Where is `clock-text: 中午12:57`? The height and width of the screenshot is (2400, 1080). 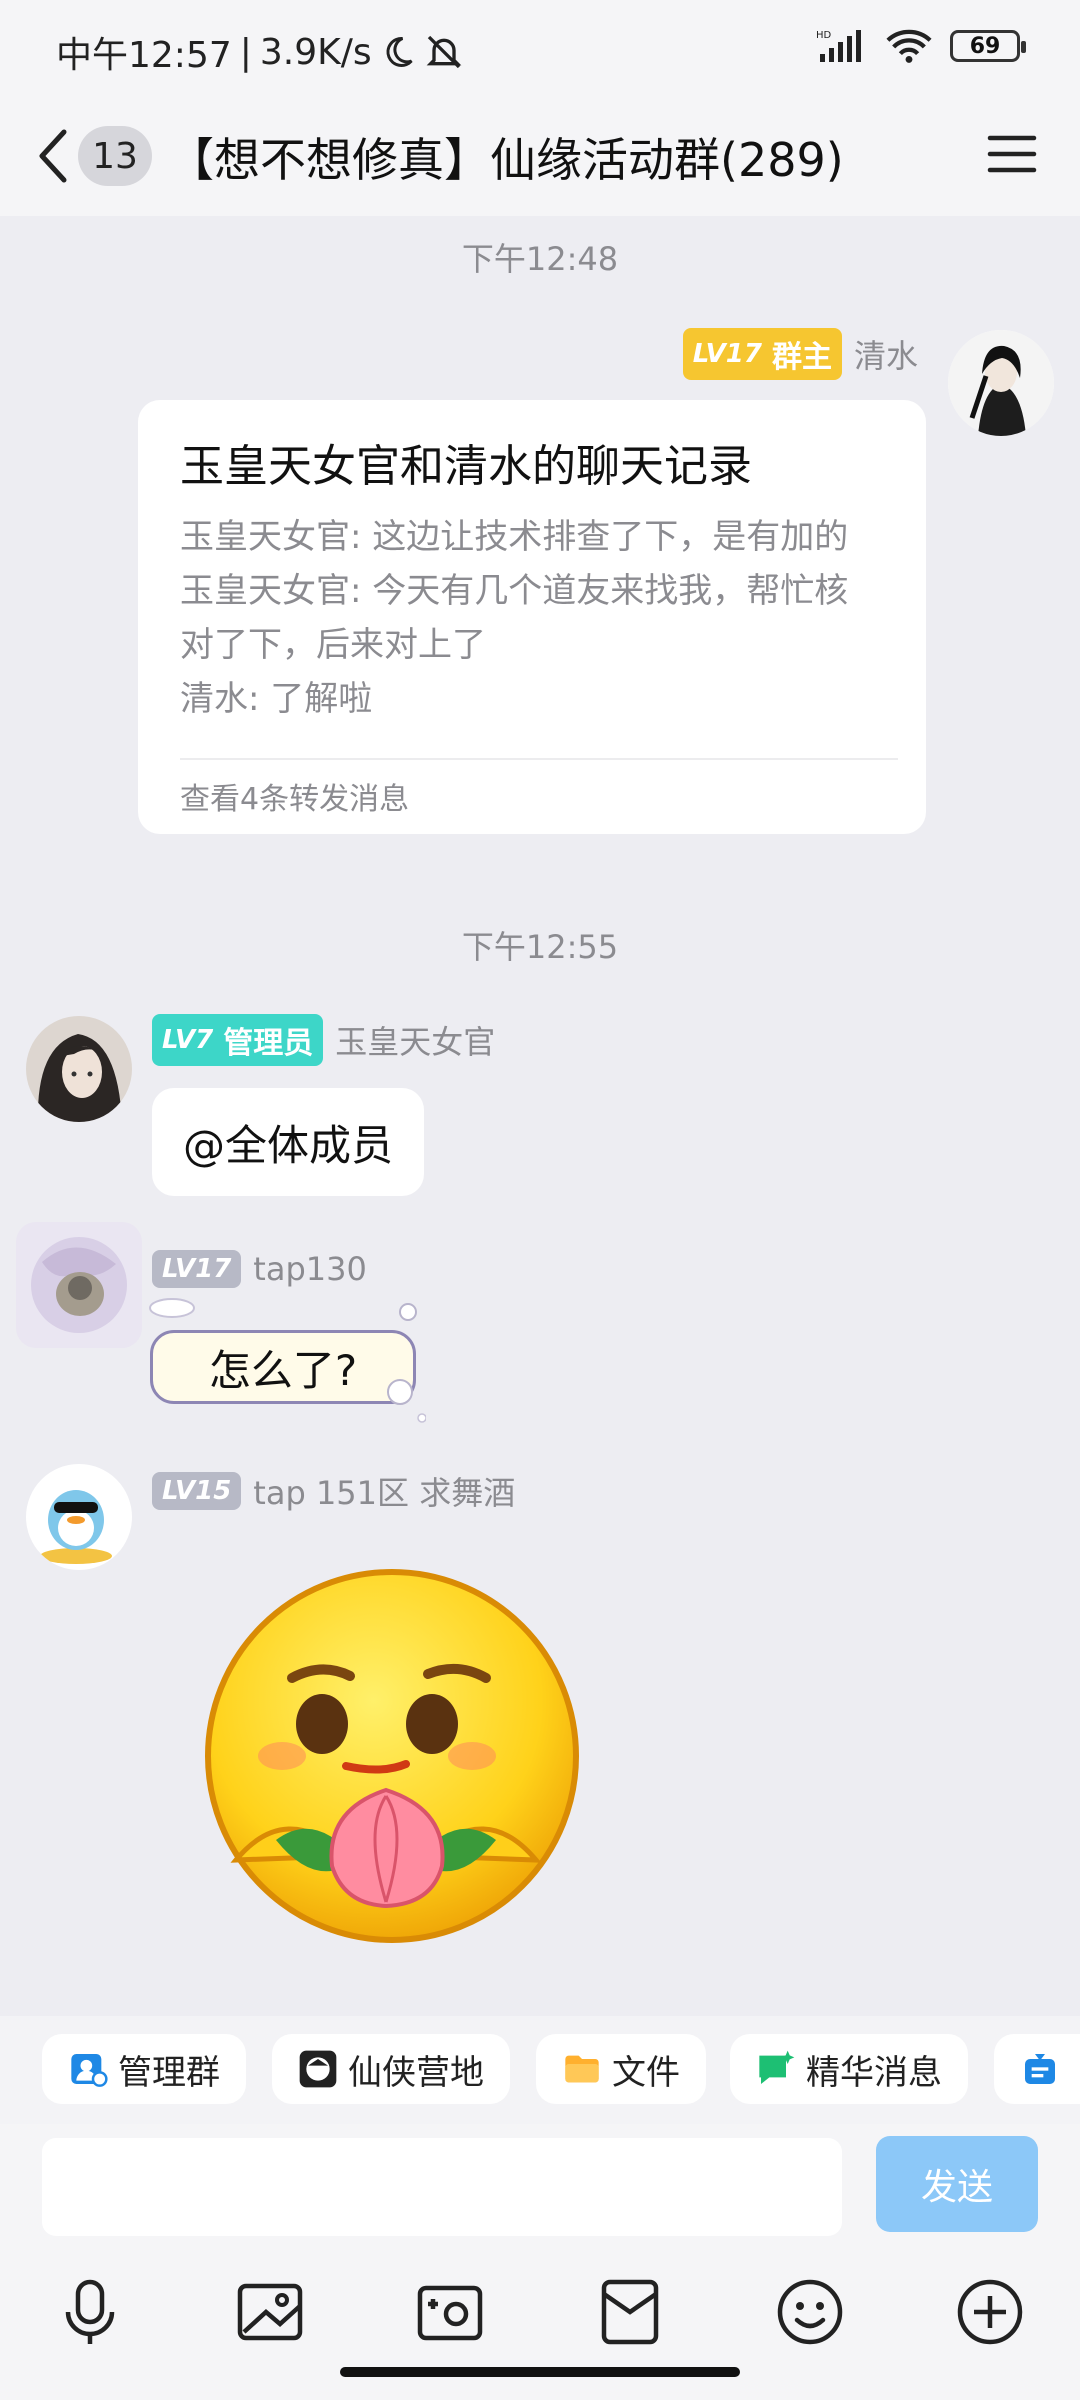
clock-text: 中午12:57 is located at coordinates (144, 55).